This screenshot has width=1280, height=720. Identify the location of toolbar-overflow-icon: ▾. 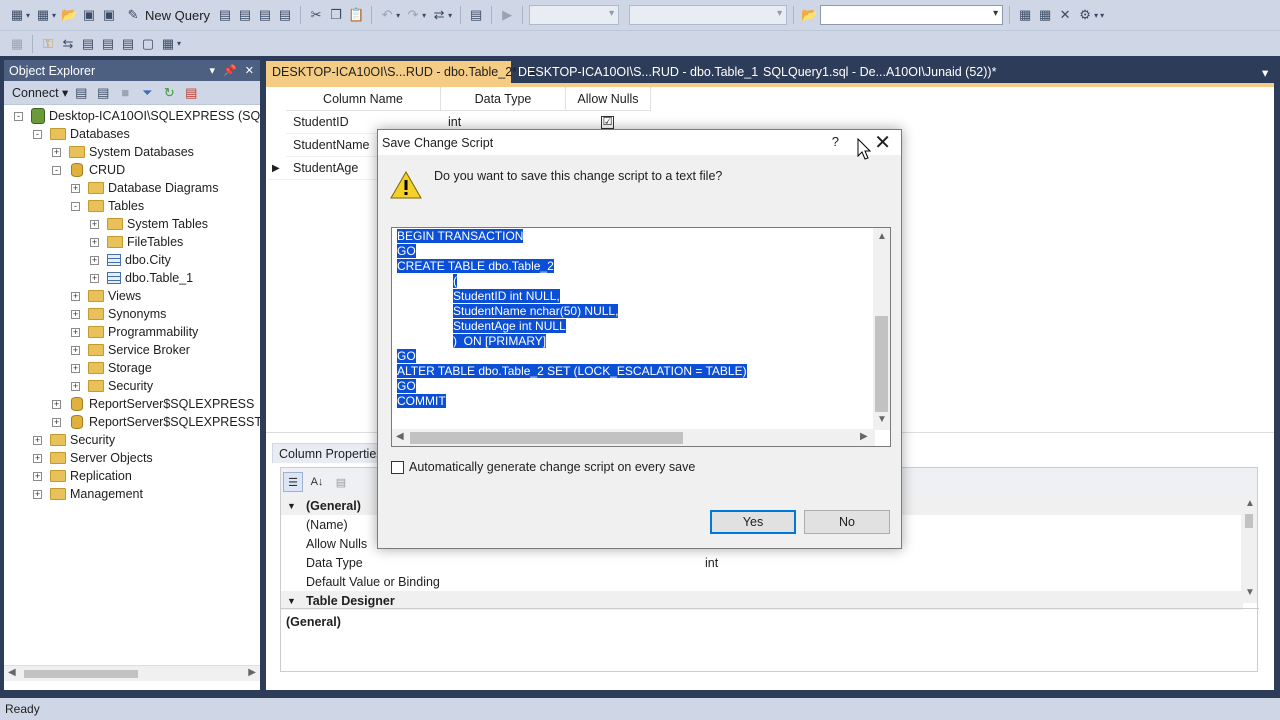
(1102, 15).